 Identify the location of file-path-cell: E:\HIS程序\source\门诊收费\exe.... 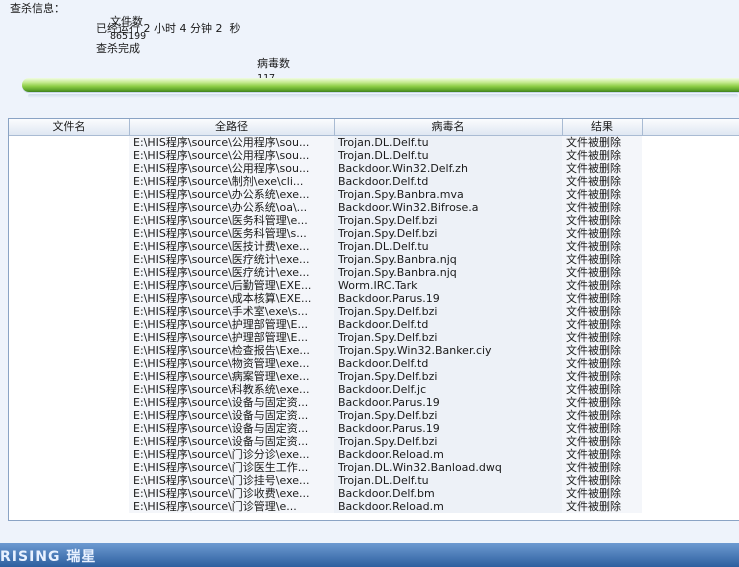
(221, 493).